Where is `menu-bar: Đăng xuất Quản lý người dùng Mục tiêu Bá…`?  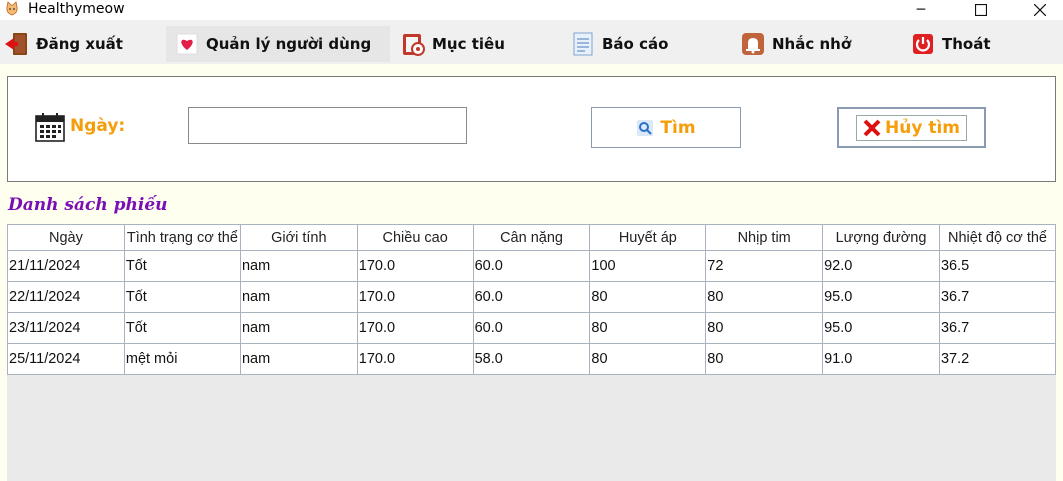
menu-bar: Đăng xuất Quản lý người dùng Mục tiêu Bá… is located at coordinates (531, 42).